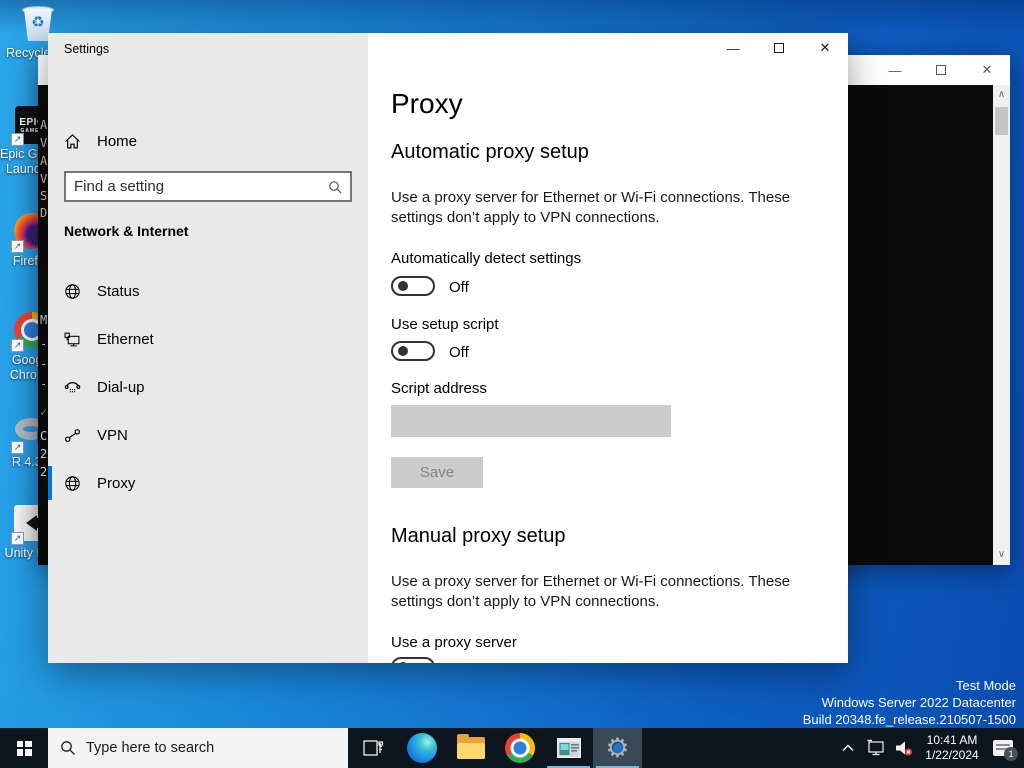 This screenshot has width=1024, height=768. What do you see at coordinates (208, 483) in the screenshot?
I see `sidebar-item-proxy: Proxy` at bounding box center [208, 483].